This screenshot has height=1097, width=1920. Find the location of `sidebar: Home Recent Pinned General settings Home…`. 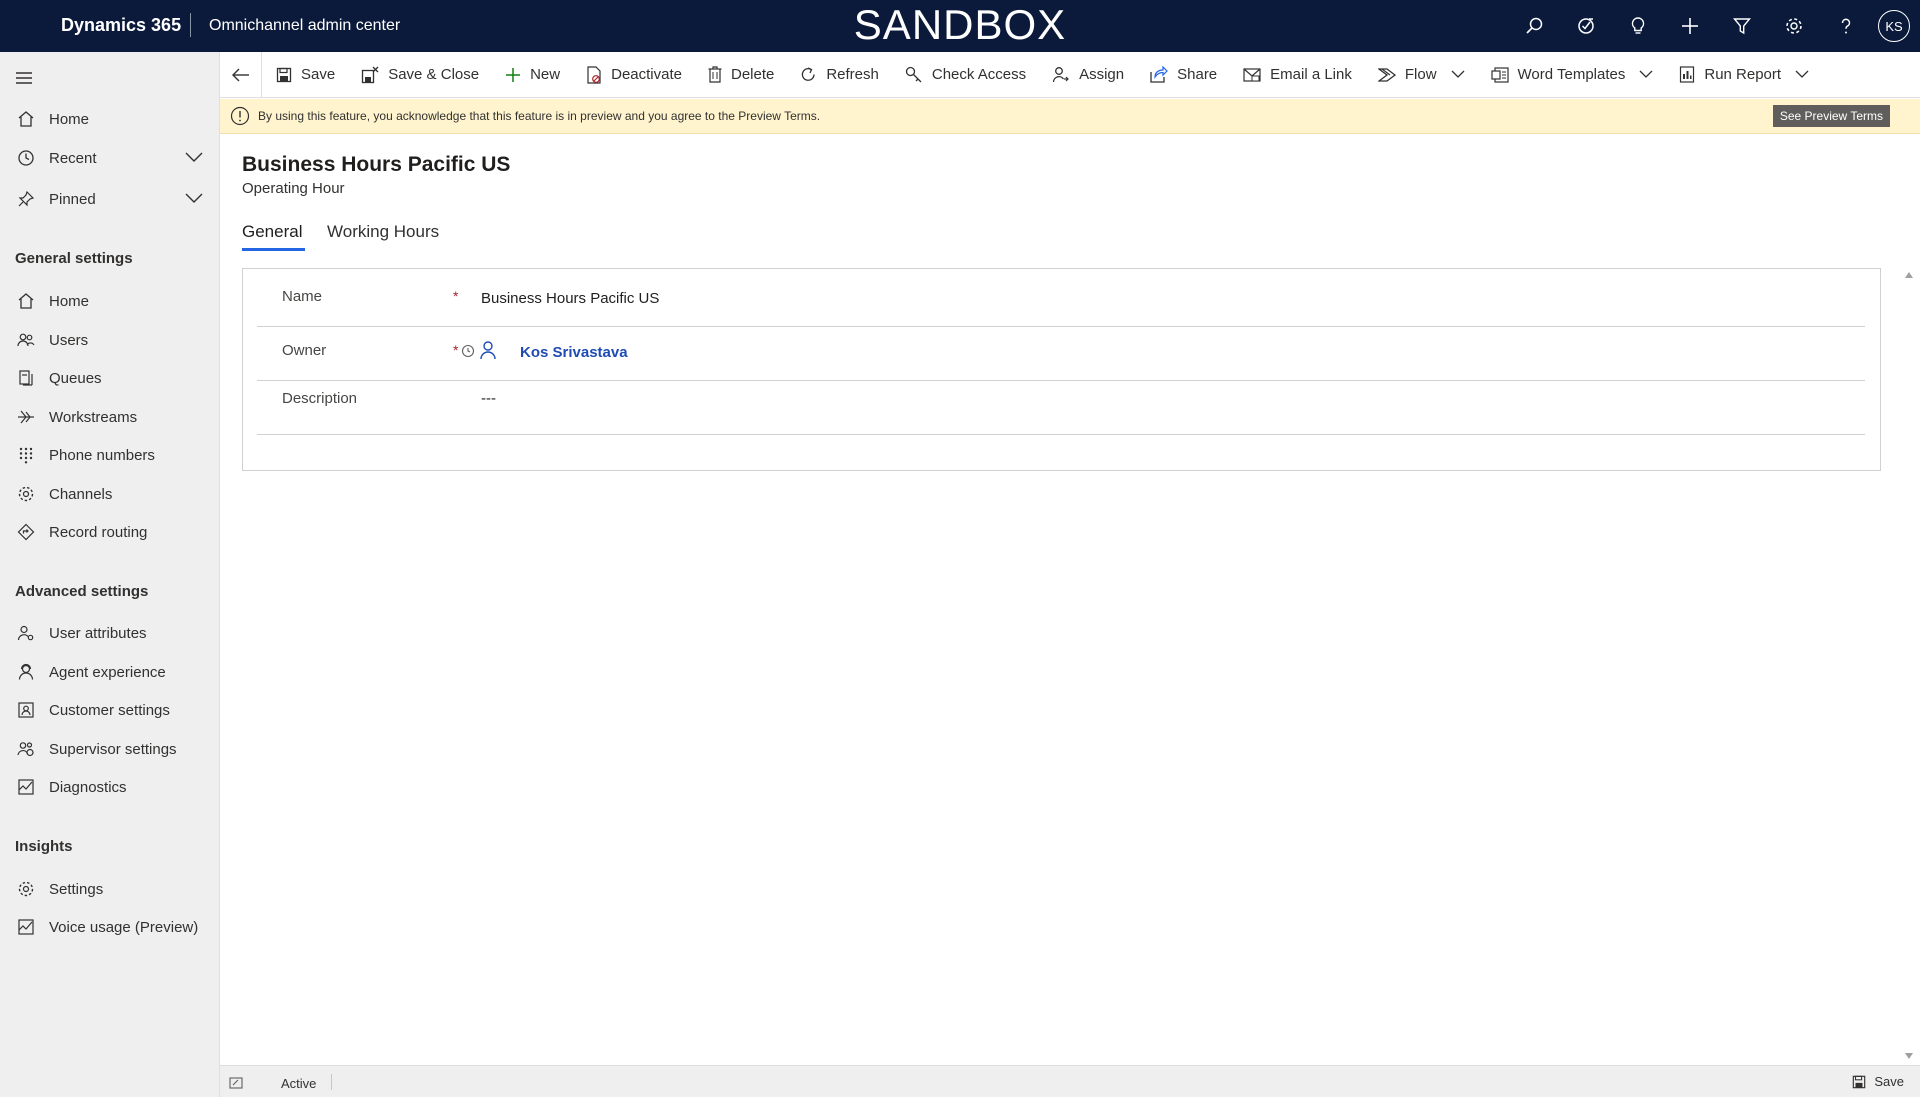

sidebar: Home Recent Pinned General settings Home… is located at coordinates (110, 574).